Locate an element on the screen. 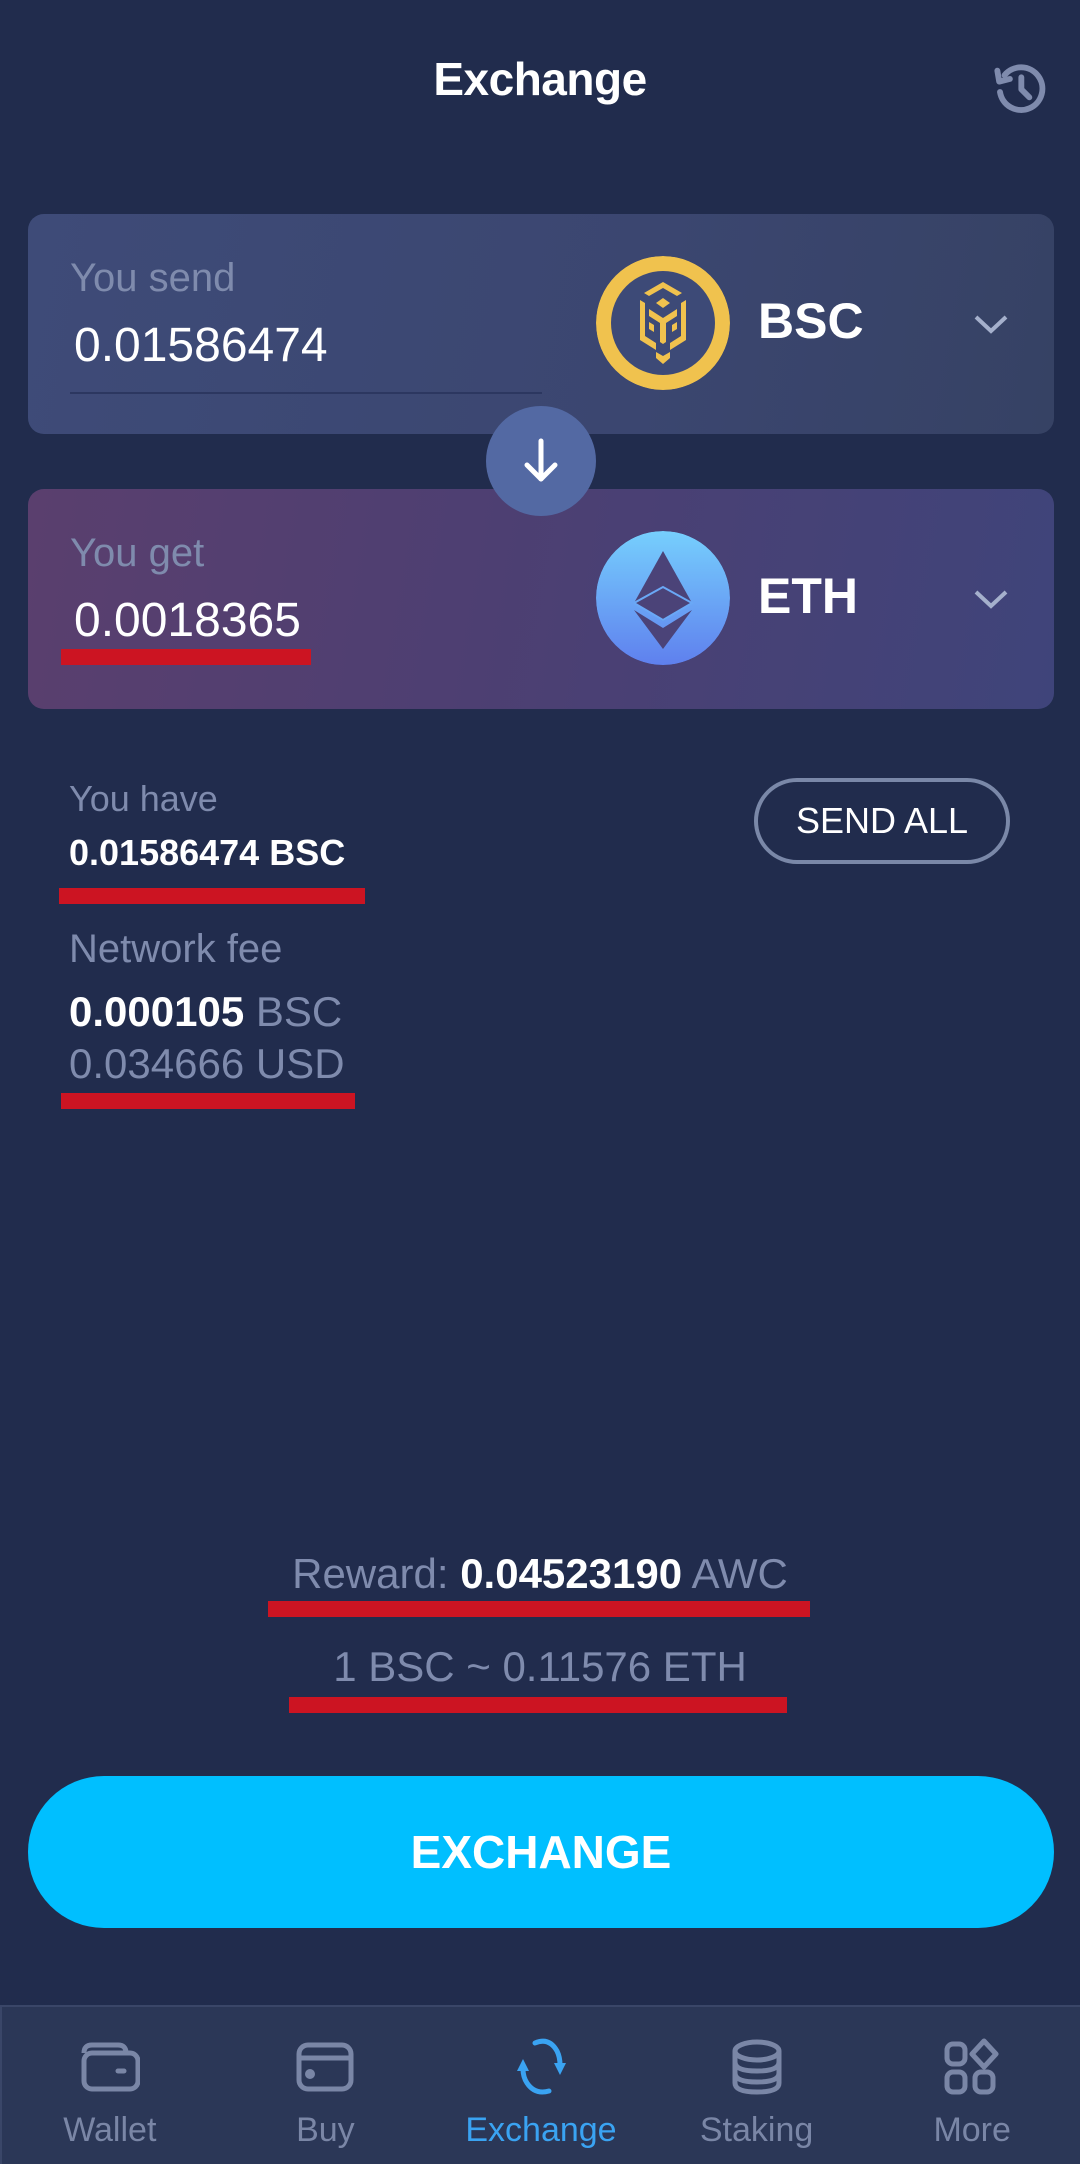 The height and width of the screenshot is (2164, 1080). wallet-icon is located at coordinates (110, 2067).